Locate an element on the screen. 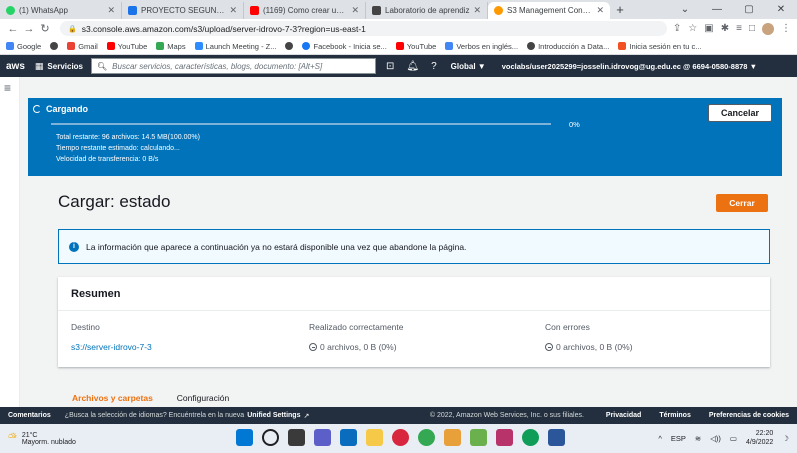 This screenshot has width=797, height=453. bell-icon: 🔔︎ is located at coordinates (412, 66).